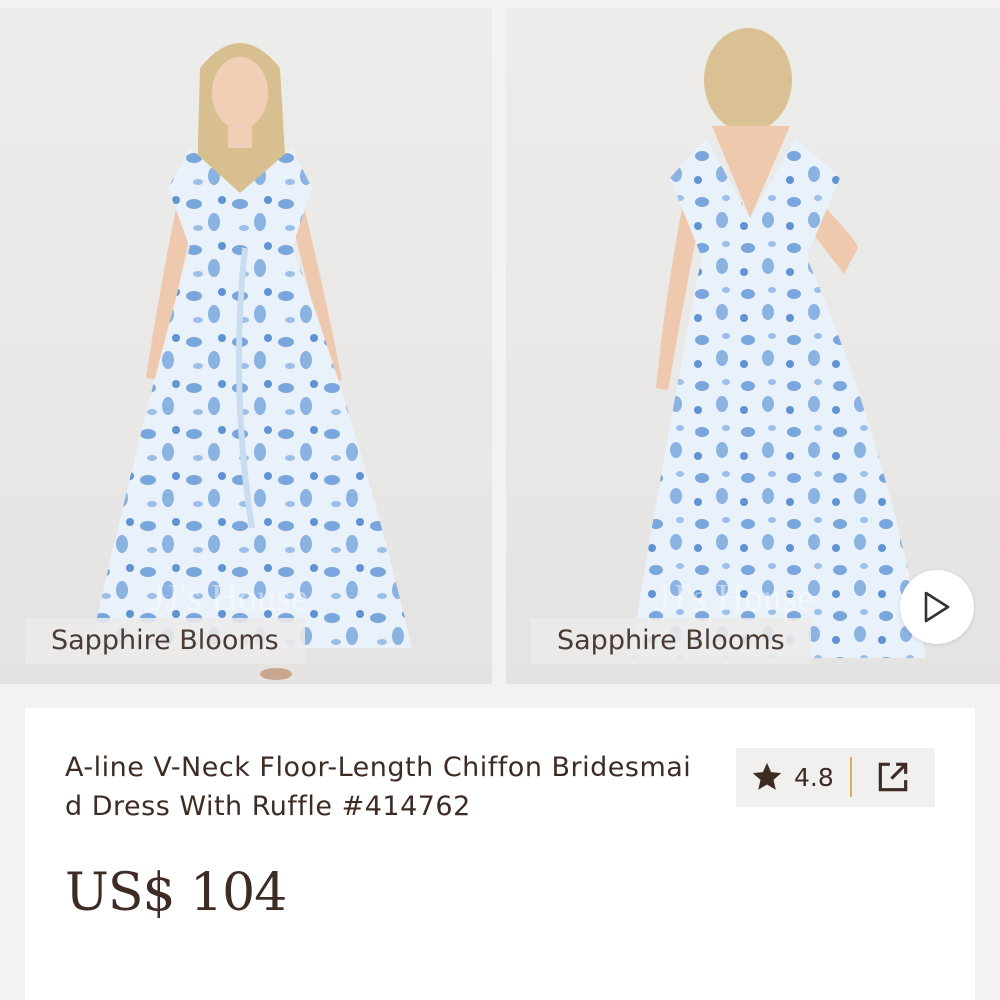 The image size is (1000, 1000). What do you see at coordinates (893, 777) in the screenshot?
I see `share-icon` at bounding box center [893, 777].